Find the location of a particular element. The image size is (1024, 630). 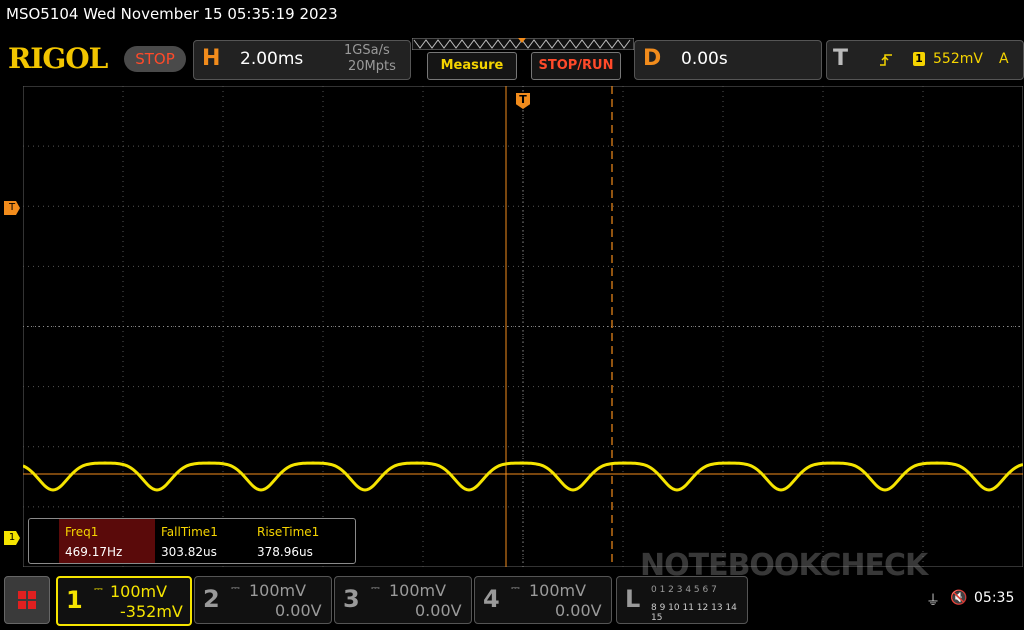

timebase-value: 2.00ms is located at coordinates (272, 59).